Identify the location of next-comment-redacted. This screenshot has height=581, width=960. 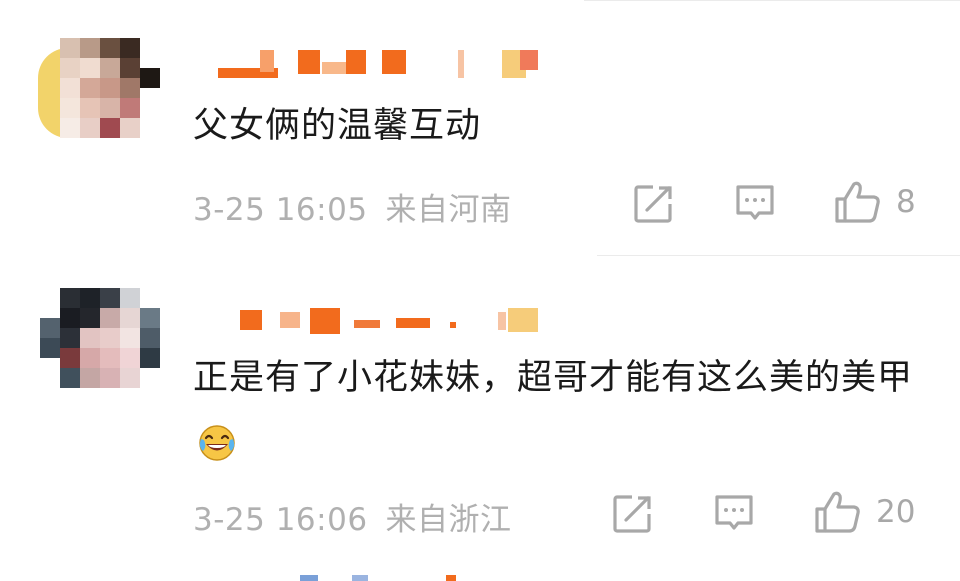
(480, 577).